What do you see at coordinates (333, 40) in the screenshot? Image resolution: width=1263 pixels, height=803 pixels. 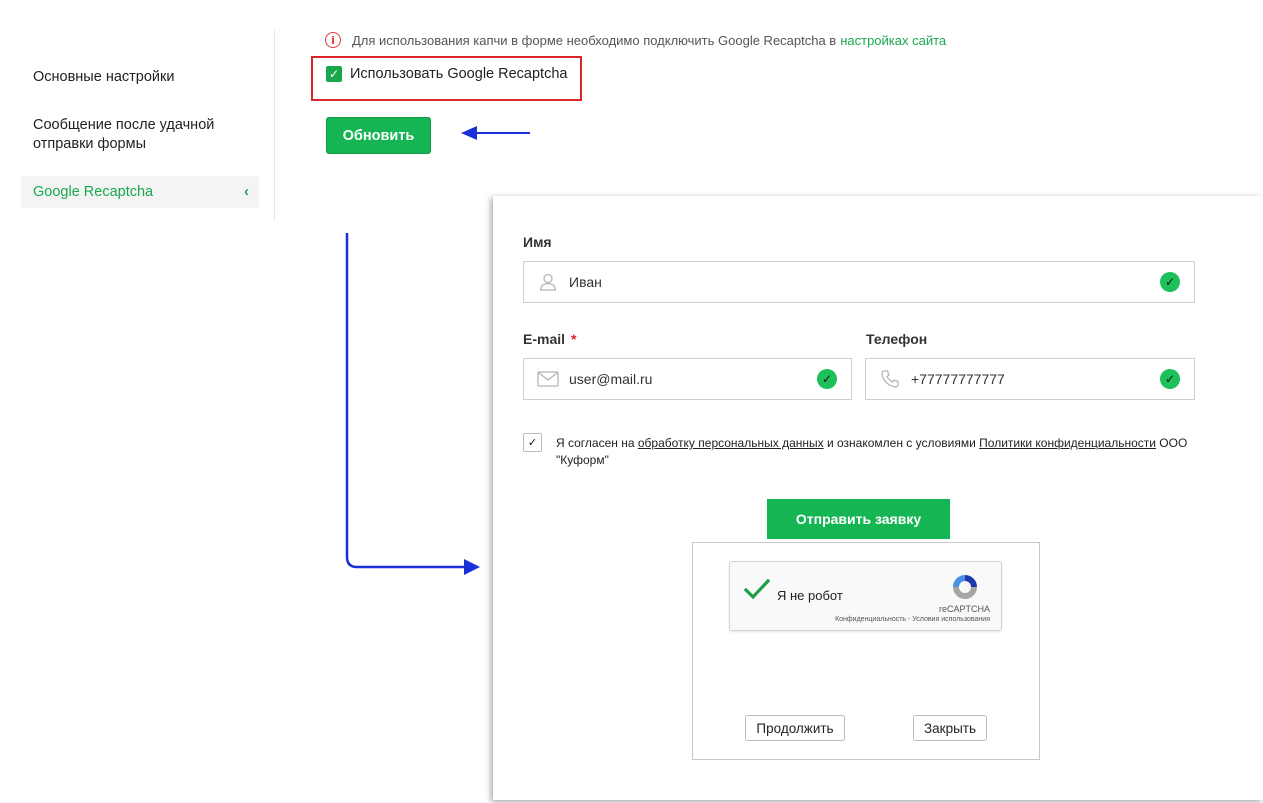 I see `info-icon: i` at bounding box center [333, 40].